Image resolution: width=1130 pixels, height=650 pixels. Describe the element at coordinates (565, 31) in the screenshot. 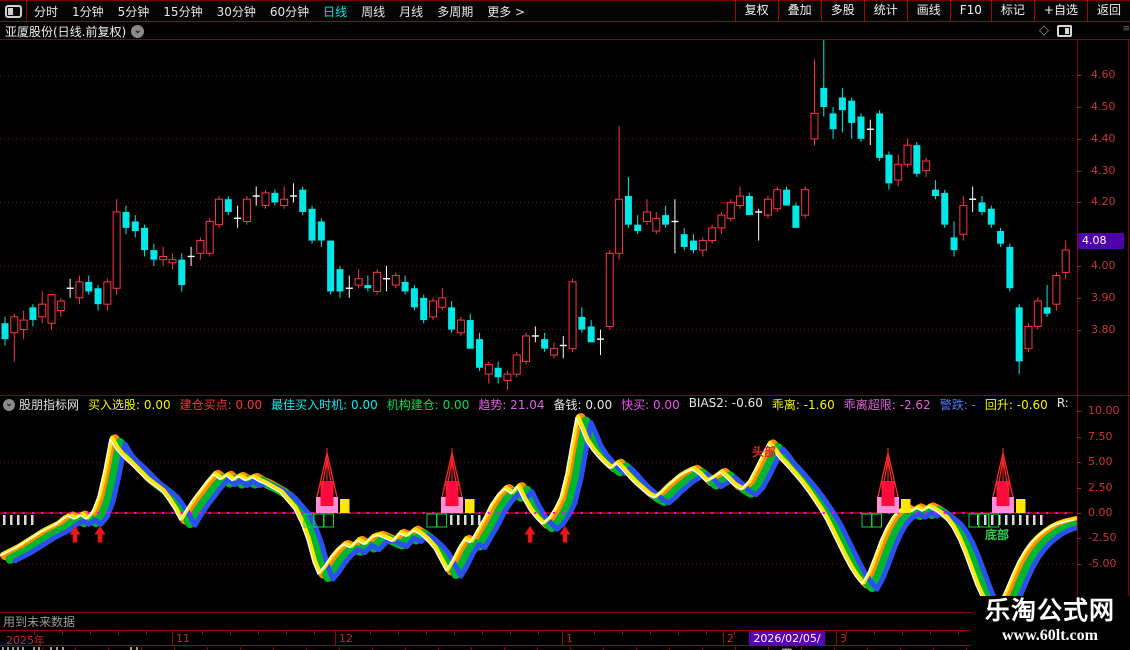

I see `title-bar: 亚厦股份(日线.前复权) ⌄ ◇` at that location.